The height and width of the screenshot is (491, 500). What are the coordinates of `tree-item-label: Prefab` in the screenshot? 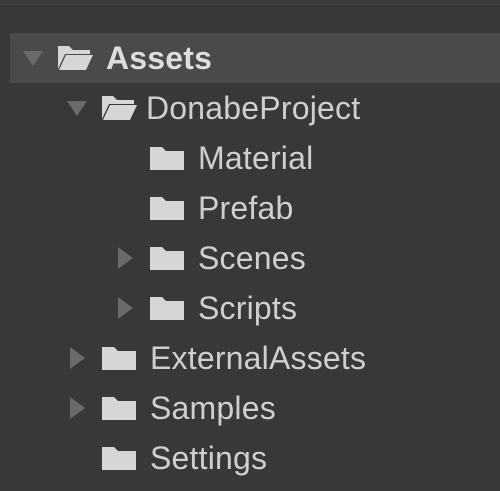 It's located at (246, 208).